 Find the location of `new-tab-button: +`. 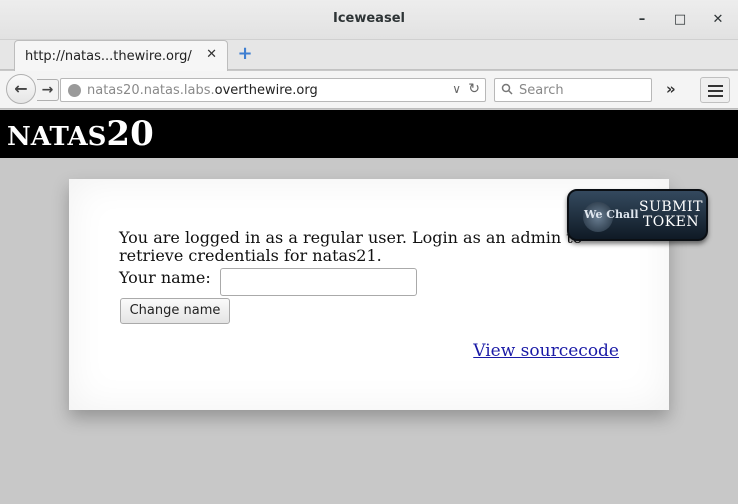

new-tab-button: + is located at coordinates (245, 54).